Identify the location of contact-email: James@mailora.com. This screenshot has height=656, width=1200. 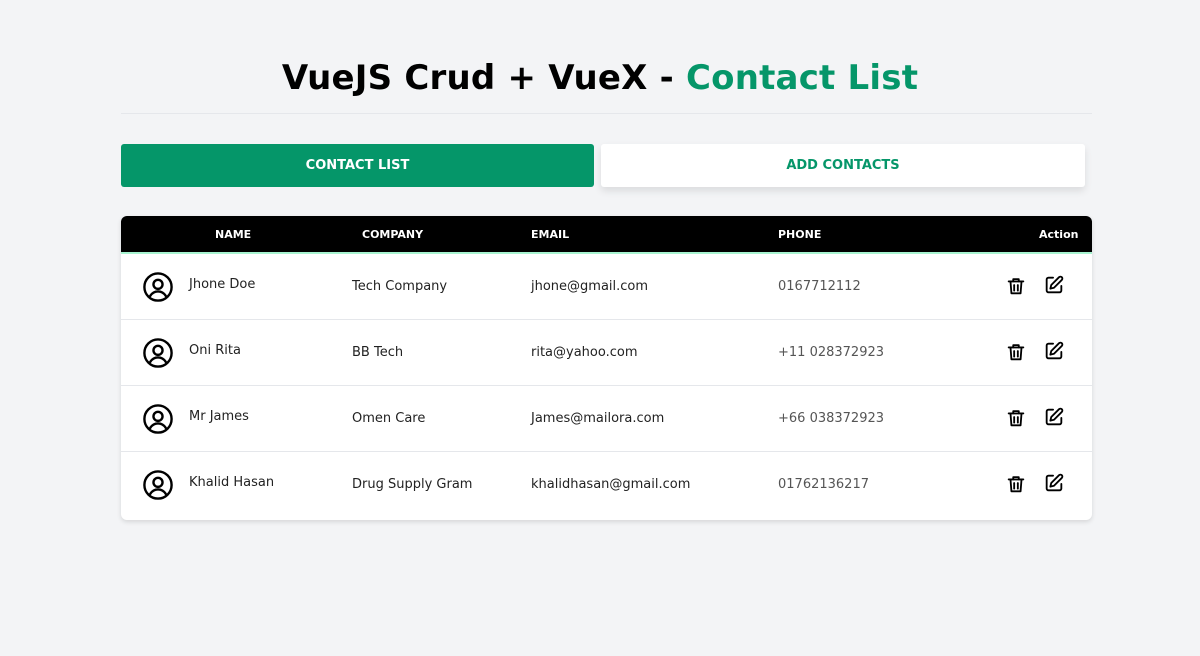
(598, 418).